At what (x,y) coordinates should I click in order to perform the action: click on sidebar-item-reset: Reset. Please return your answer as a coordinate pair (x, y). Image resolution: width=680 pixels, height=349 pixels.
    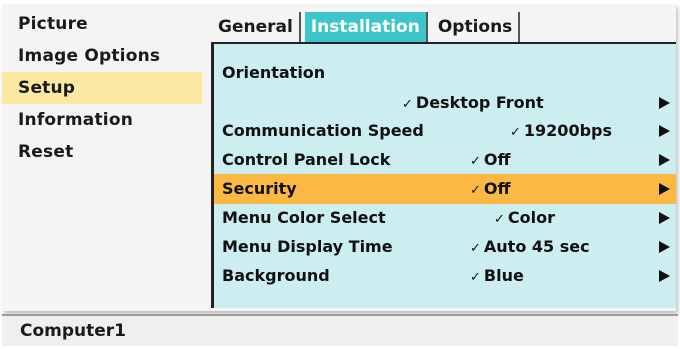
    Looking at the image, I should click on (102, 152).